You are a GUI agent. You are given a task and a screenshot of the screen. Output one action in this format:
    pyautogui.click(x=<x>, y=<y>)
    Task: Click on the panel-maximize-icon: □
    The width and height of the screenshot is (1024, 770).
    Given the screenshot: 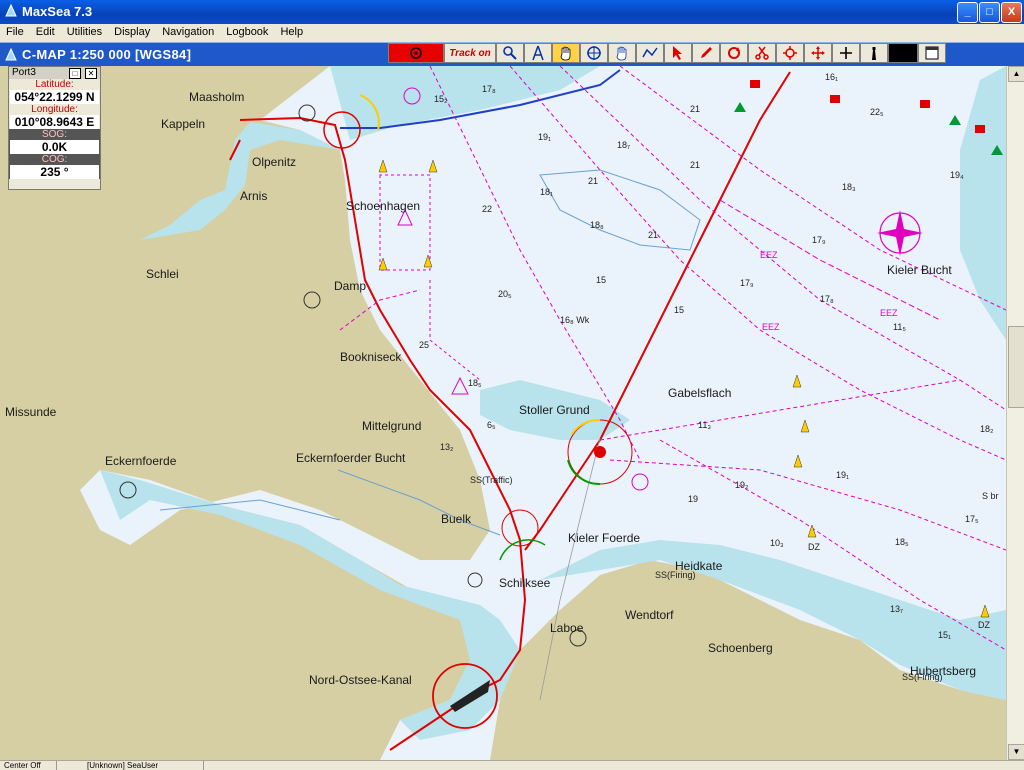 What is the action you would take?
    pyautogui.click(x=75, y=73)
    